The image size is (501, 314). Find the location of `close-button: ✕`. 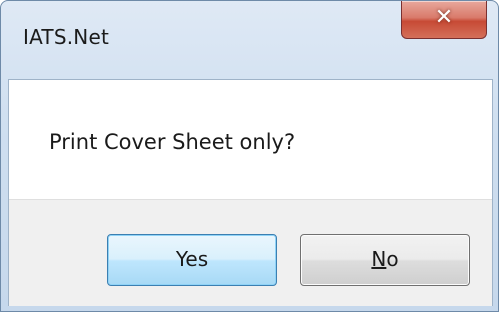

close-button: ✕ is located at coordinates (444, 20).